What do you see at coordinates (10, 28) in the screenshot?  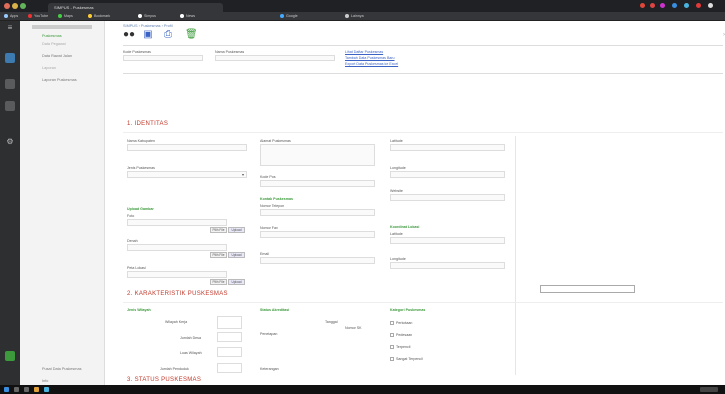 I see `menu-icon: ≡` at bounding box center [10, 28].